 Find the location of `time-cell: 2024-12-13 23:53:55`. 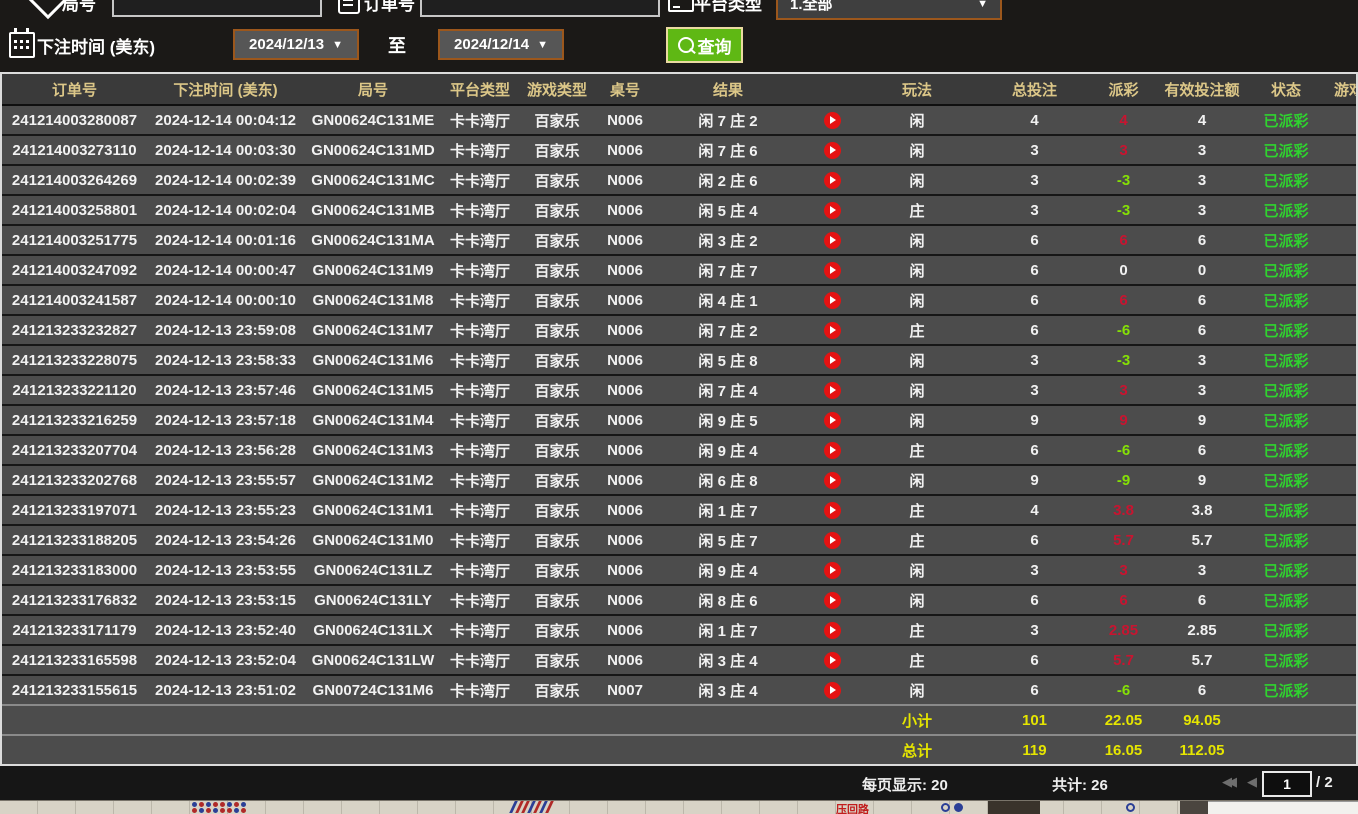

time-cell: 2024-12-13 23:53:55 is located at coordinates (225, 570).